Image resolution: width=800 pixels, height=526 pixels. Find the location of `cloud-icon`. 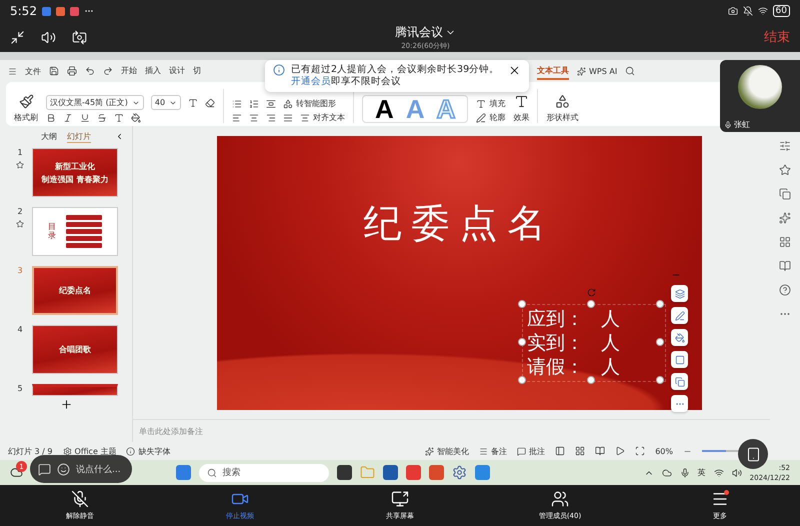

cloud-icon is located at coordinates (667, 473).